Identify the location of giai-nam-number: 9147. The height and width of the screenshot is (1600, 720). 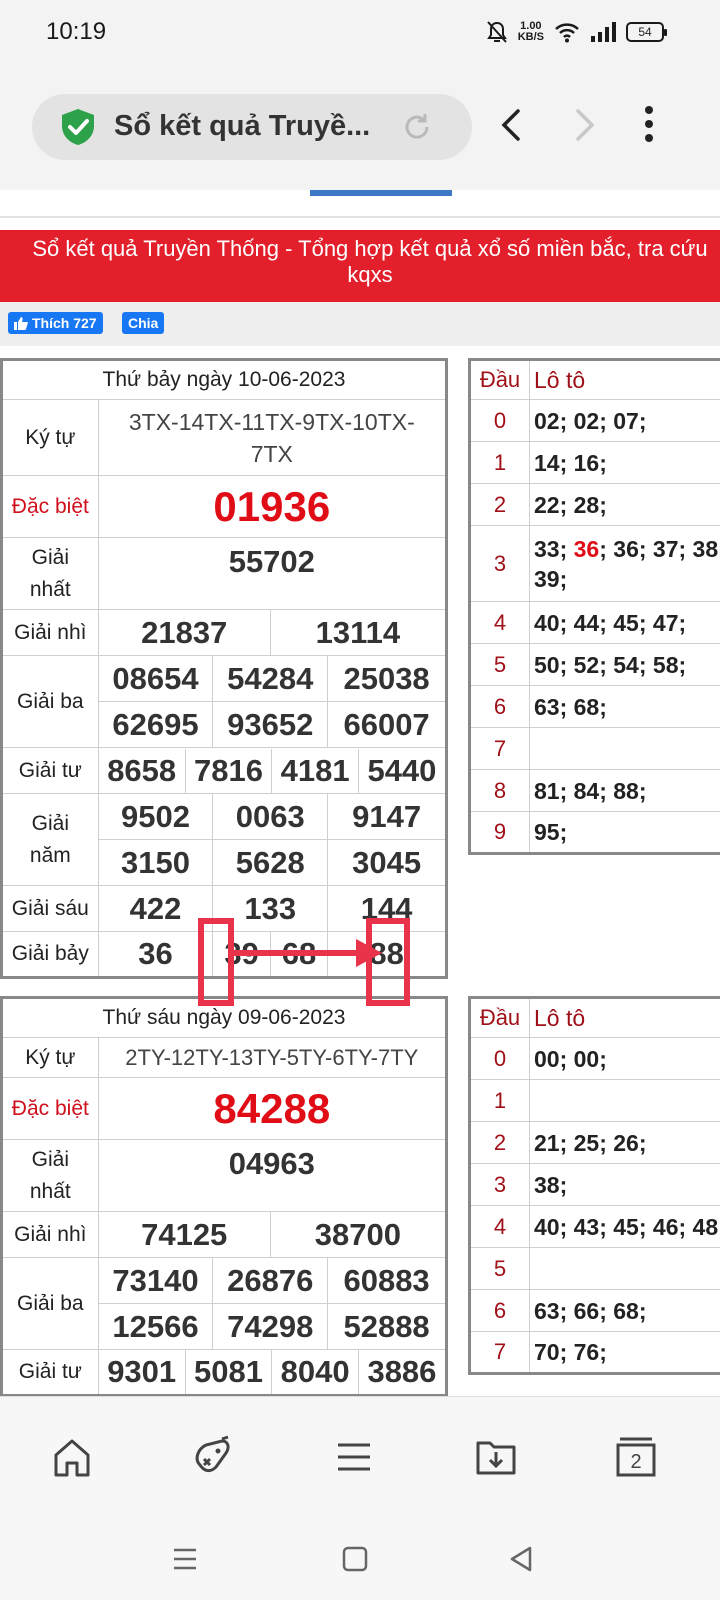
(387, 816).